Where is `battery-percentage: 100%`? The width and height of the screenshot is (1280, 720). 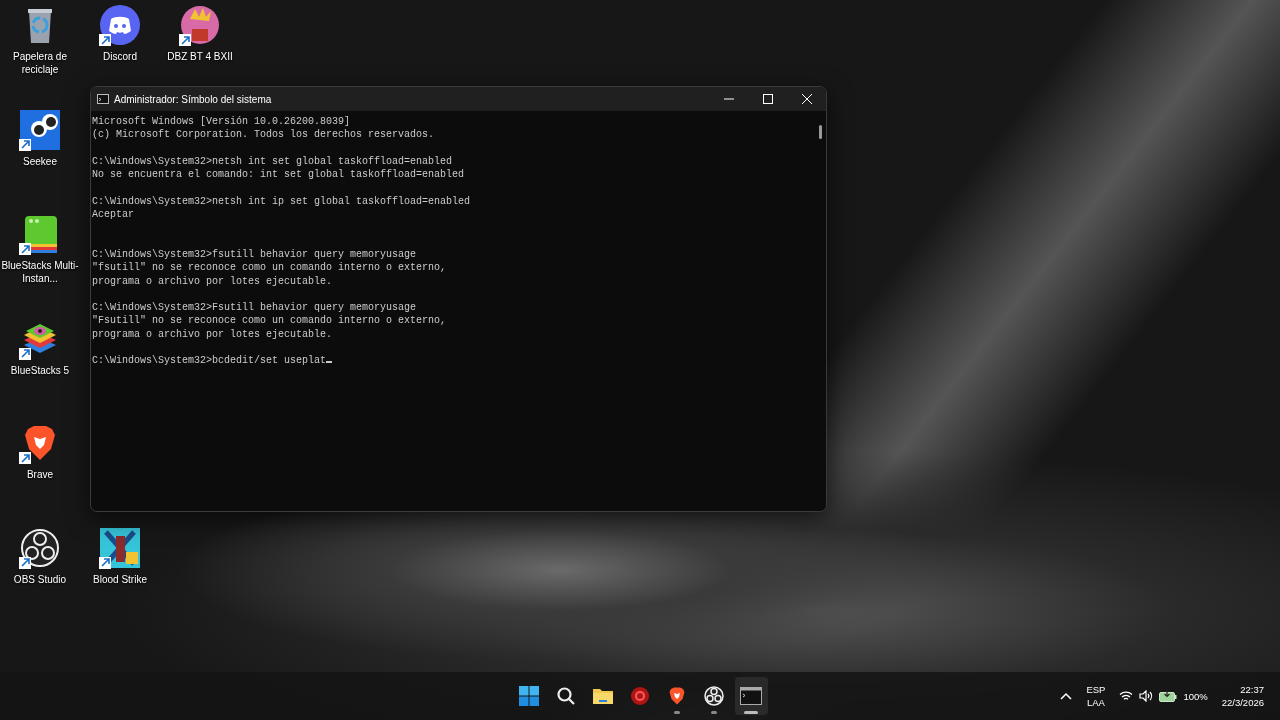
battery-percentage: 100% is located at coordinates (1195, 696).